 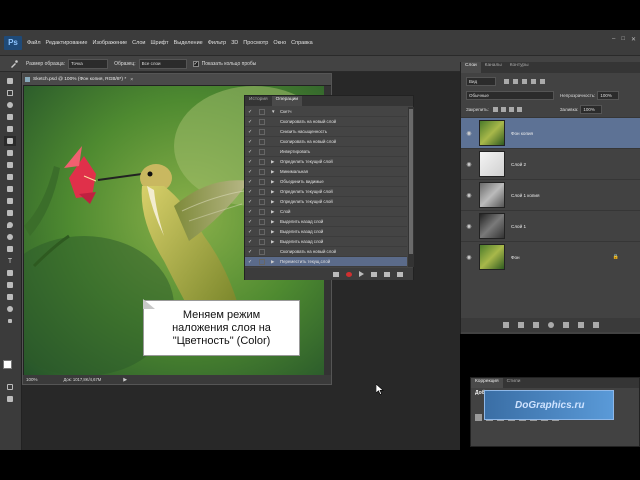 What do you see at coordinates (10, 249) in the screenshot?
I see `pen-tool-icon` at bounding box center [10, 249].